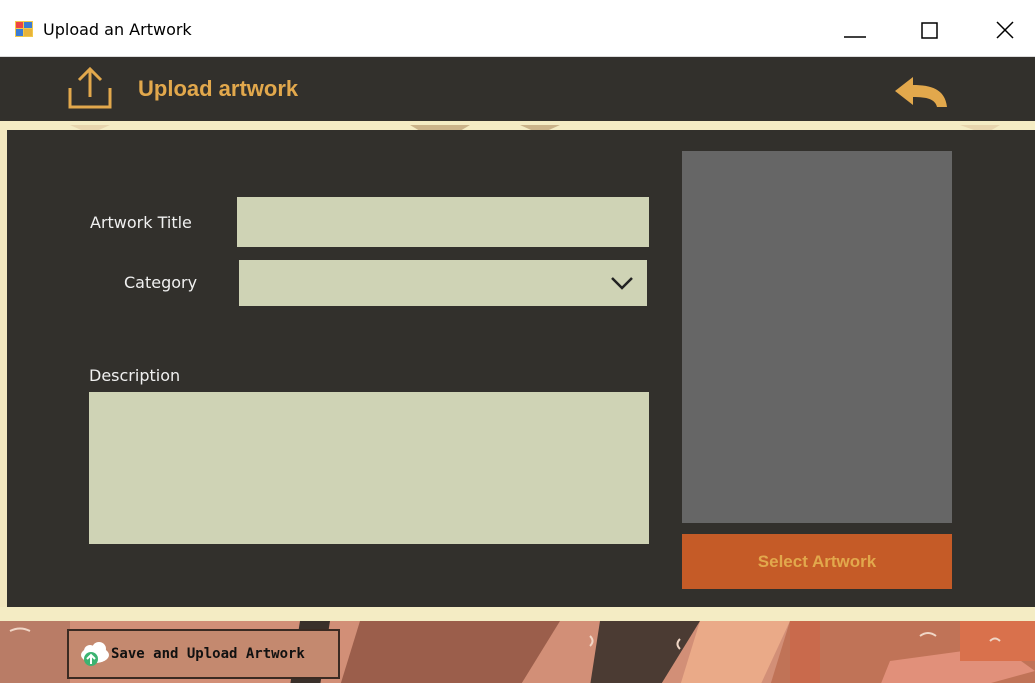  I want to click on chevron-down-icon, so click(622, 283).